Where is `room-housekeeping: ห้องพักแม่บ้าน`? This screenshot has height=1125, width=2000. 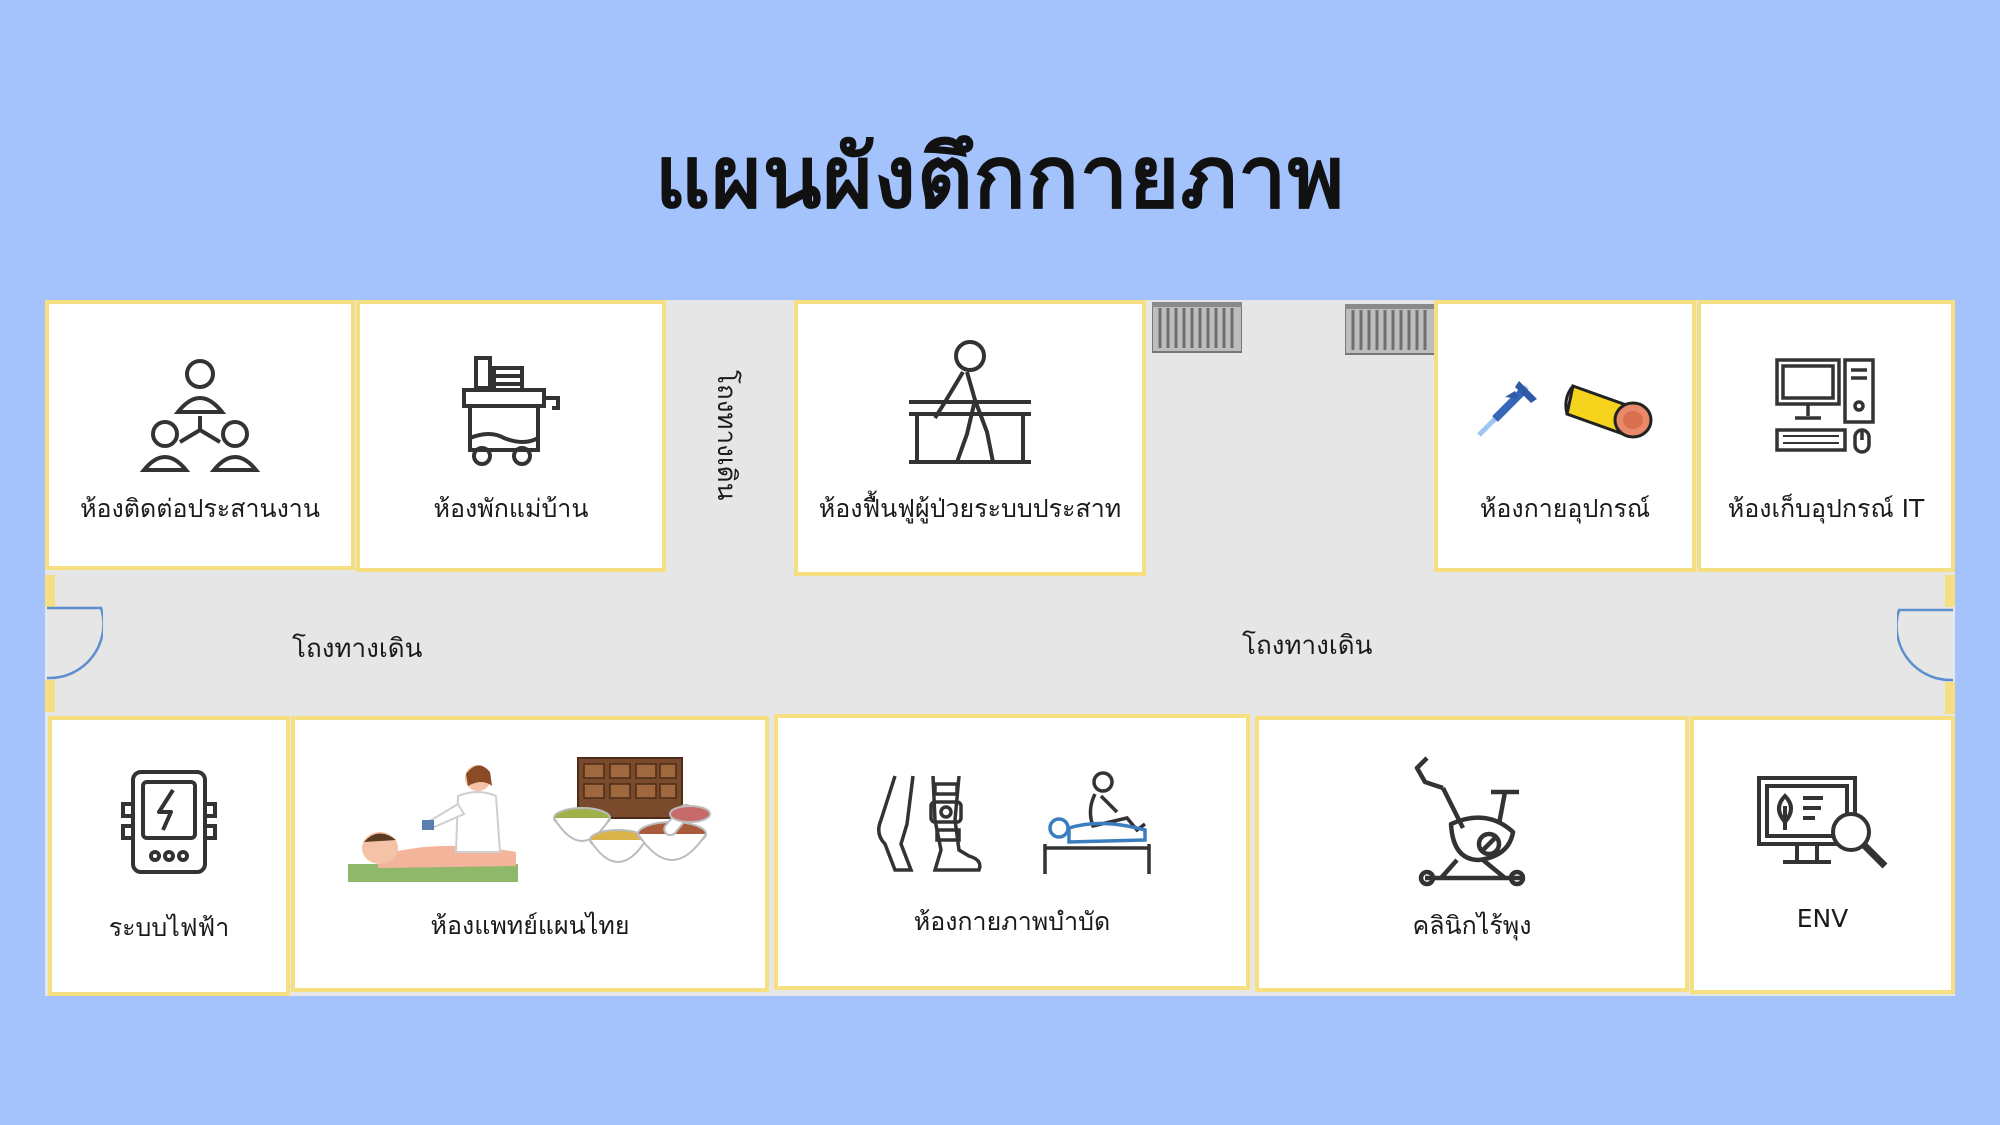 room-housekeeping: ห้องพักแม่บ้าน is located at coordinates (511, 436).